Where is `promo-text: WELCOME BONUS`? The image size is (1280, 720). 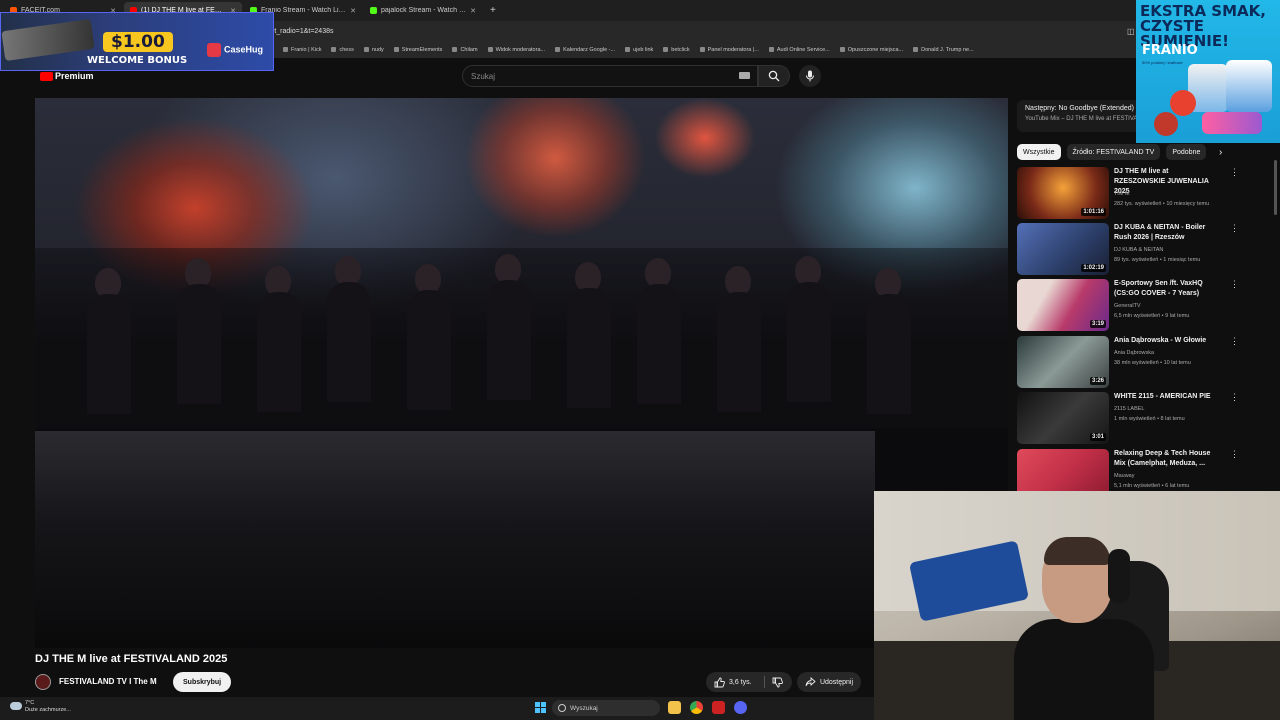
promo-text: WELCOME BONUS is located at coordinates (137, 60).